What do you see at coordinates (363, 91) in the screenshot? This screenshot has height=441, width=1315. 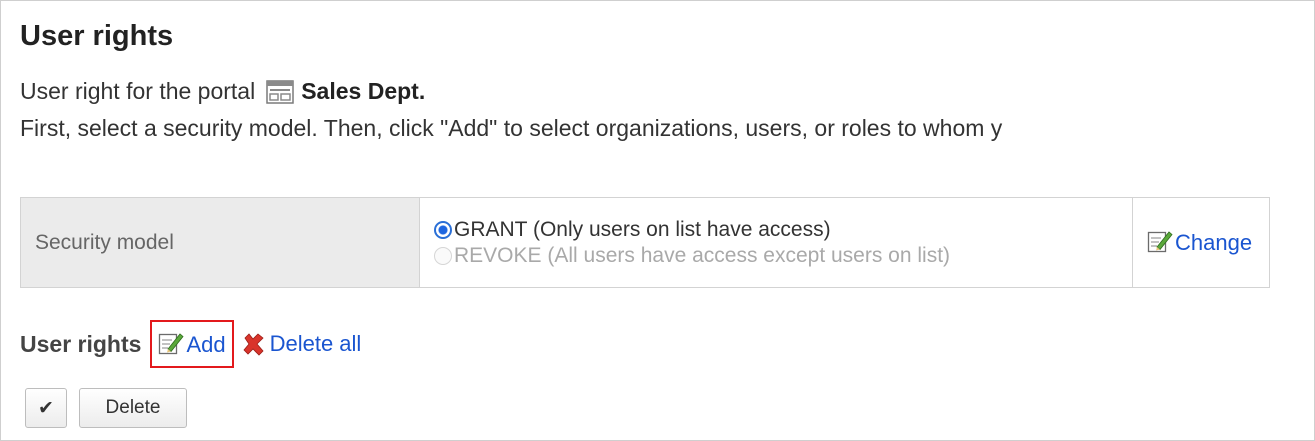 I see `portal-name: Sales Dept.` at bounding box center [363, 91].